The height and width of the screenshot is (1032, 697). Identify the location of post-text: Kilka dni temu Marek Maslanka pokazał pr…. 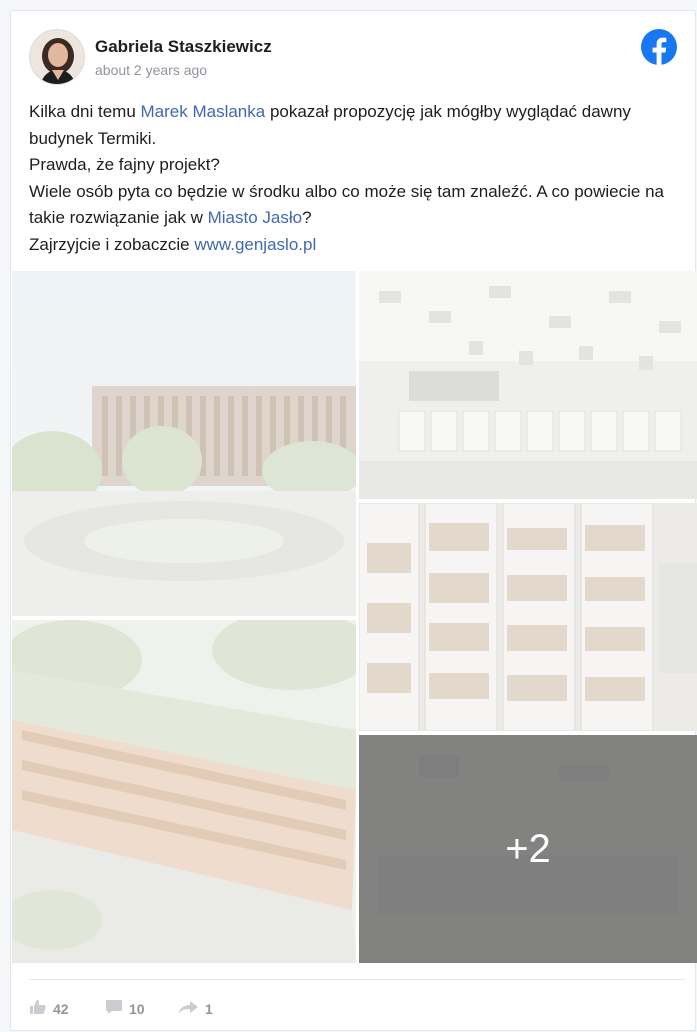
(354, 178).